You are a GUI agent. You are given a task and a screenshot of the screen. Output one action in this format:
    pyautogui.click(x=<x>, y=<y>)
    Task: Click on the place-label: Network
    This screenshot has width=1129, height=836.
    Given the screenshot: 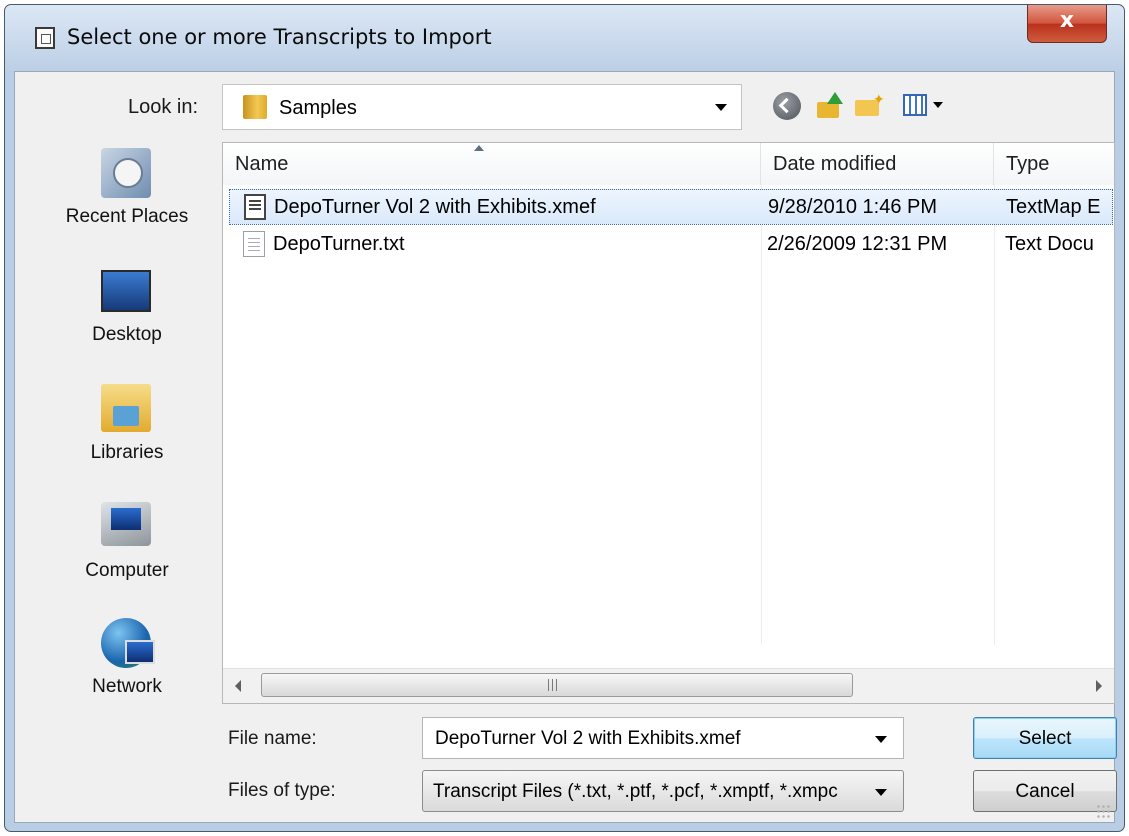 What is the action you would take?
    pyautogui.click(x=127, y=686)
    